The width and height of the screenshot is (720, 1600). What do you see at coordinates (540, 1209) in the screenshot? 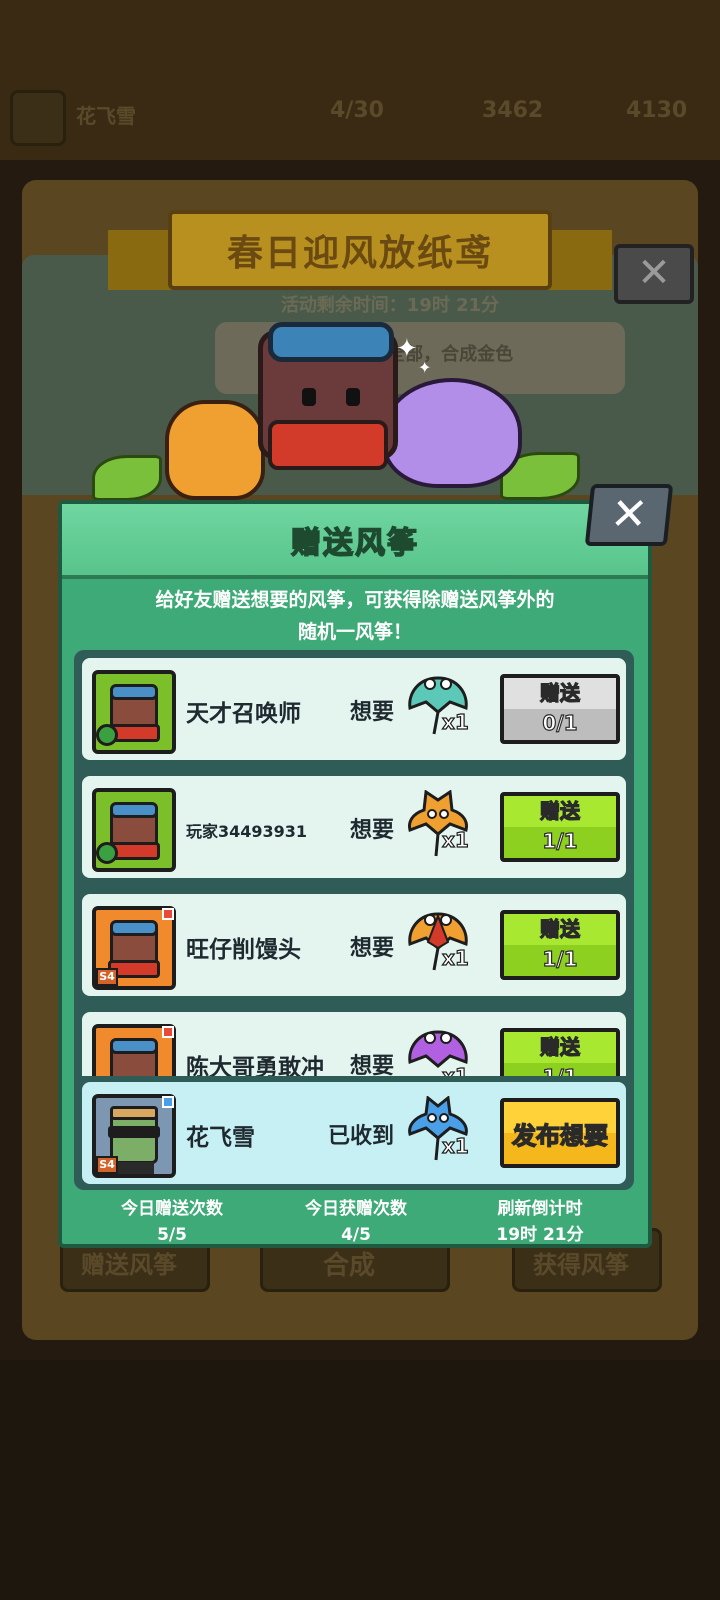
I see `refresh-countdown-label: 刷新倒计时` at bounding box center [540, 1209].